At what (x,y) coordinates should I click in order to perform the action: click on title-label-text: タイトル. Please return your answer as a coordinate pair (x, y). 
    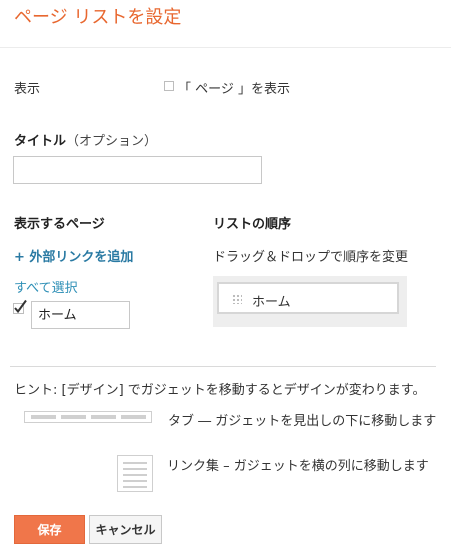
    Looking at the image, I should click on (40, 141).